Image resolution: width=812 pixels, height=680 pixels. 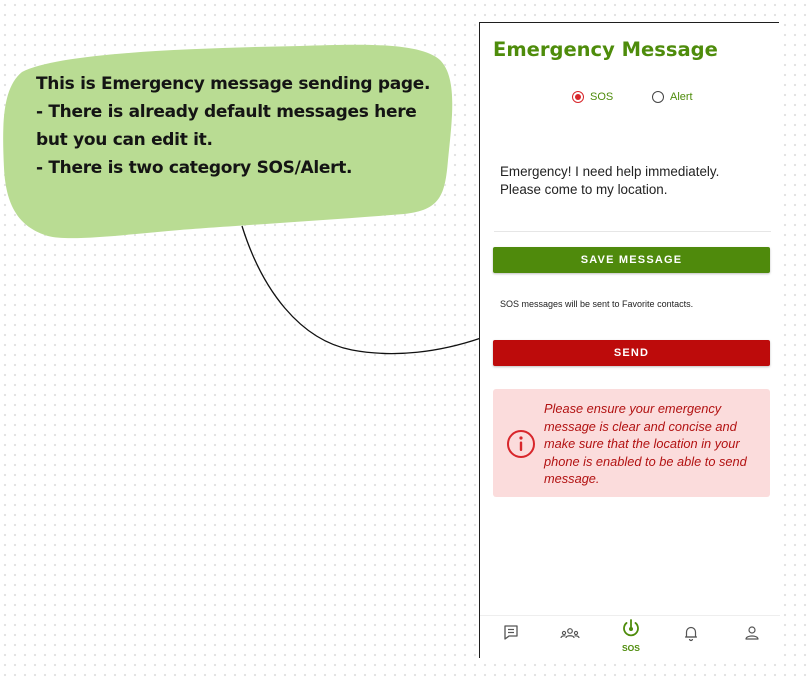 What do you see at coordinates (631, 353) in the screenshot?
I see `send-button: SEND` at bounding box center [631, 353].